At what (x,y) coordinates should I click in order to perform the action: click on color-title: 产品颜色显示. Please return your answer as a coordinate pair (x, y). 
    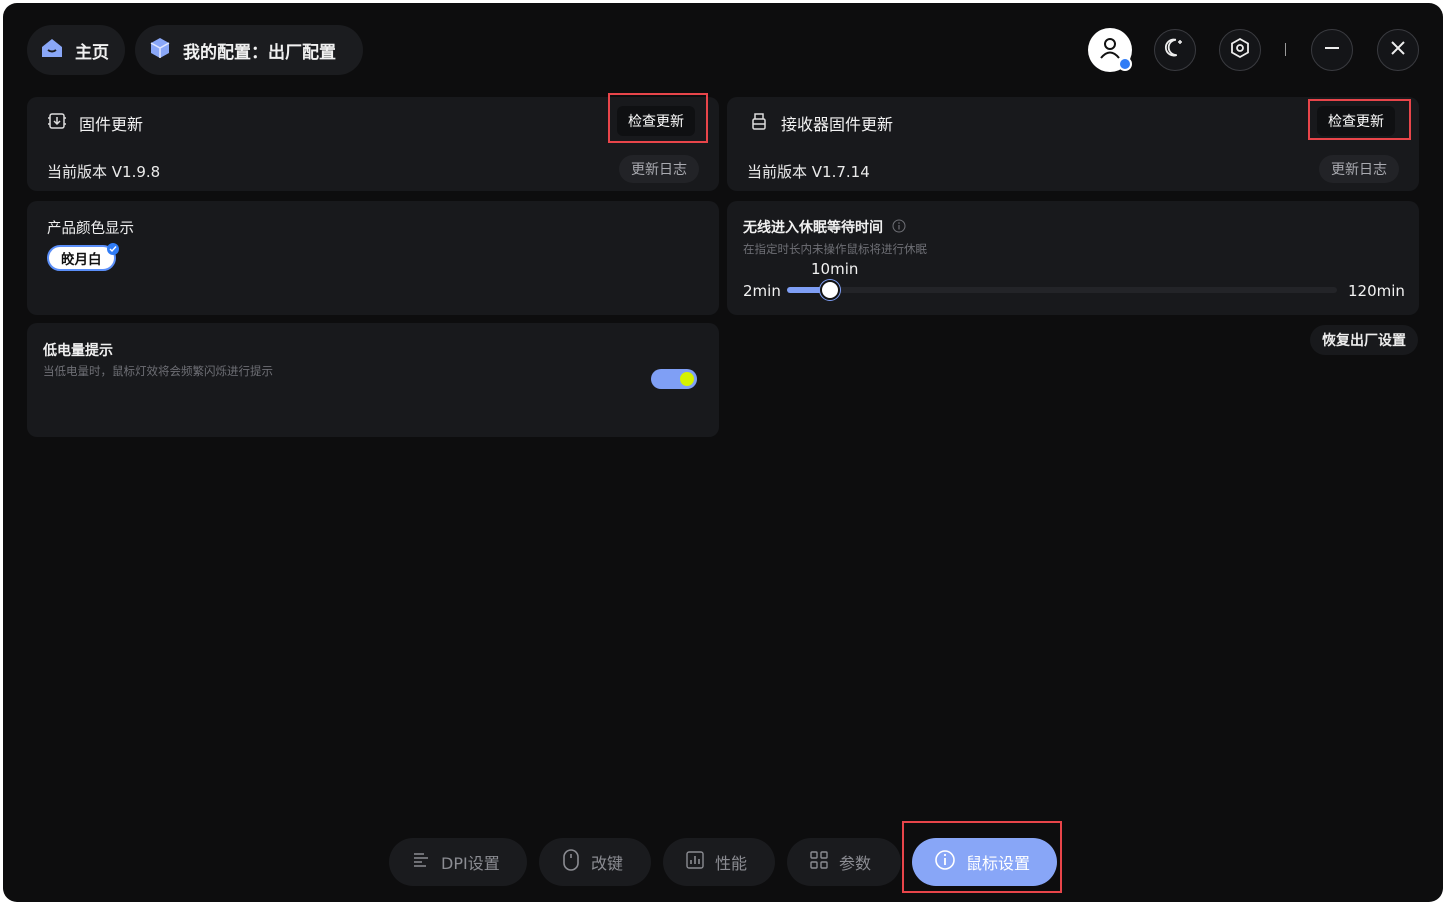
    Looking at the image, I should click on (90, 229).